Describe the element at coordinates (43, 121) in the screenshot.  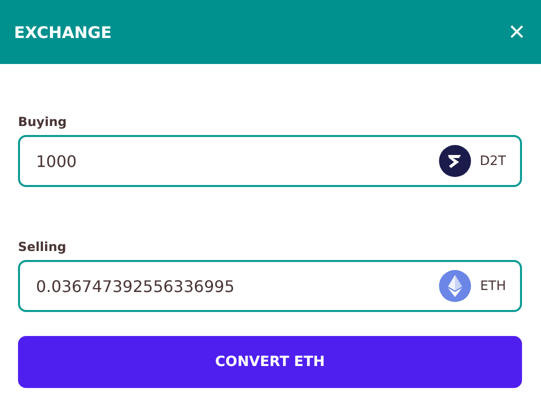
I see `field-label: Buying` at that location.